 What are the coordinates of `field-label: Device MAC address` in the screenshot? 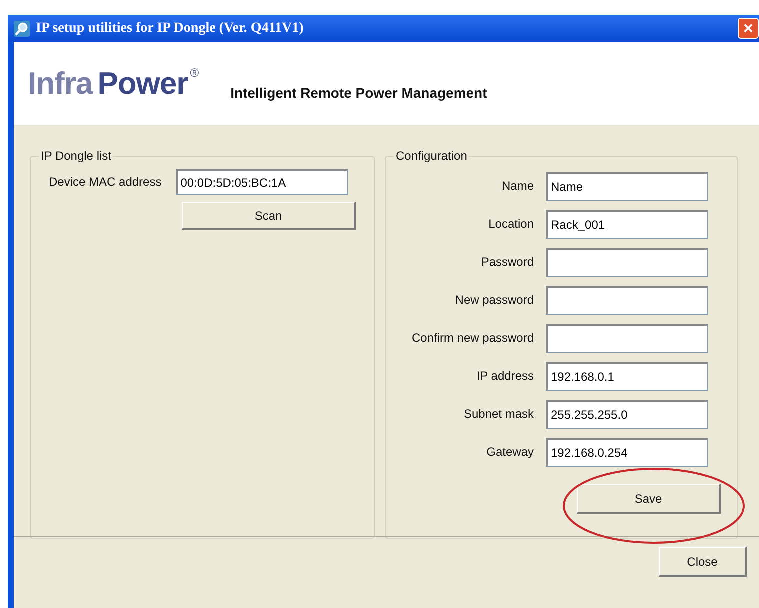 It's located at (105, 182).